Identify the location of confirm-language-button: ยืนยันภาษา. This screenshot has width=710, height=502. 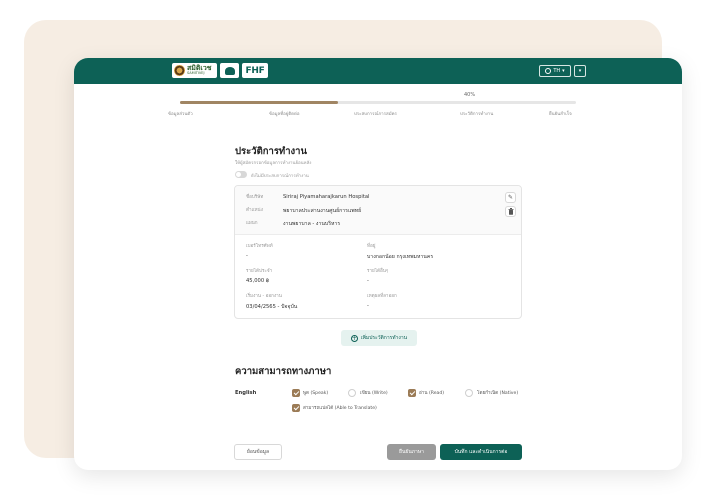
(411, 452).